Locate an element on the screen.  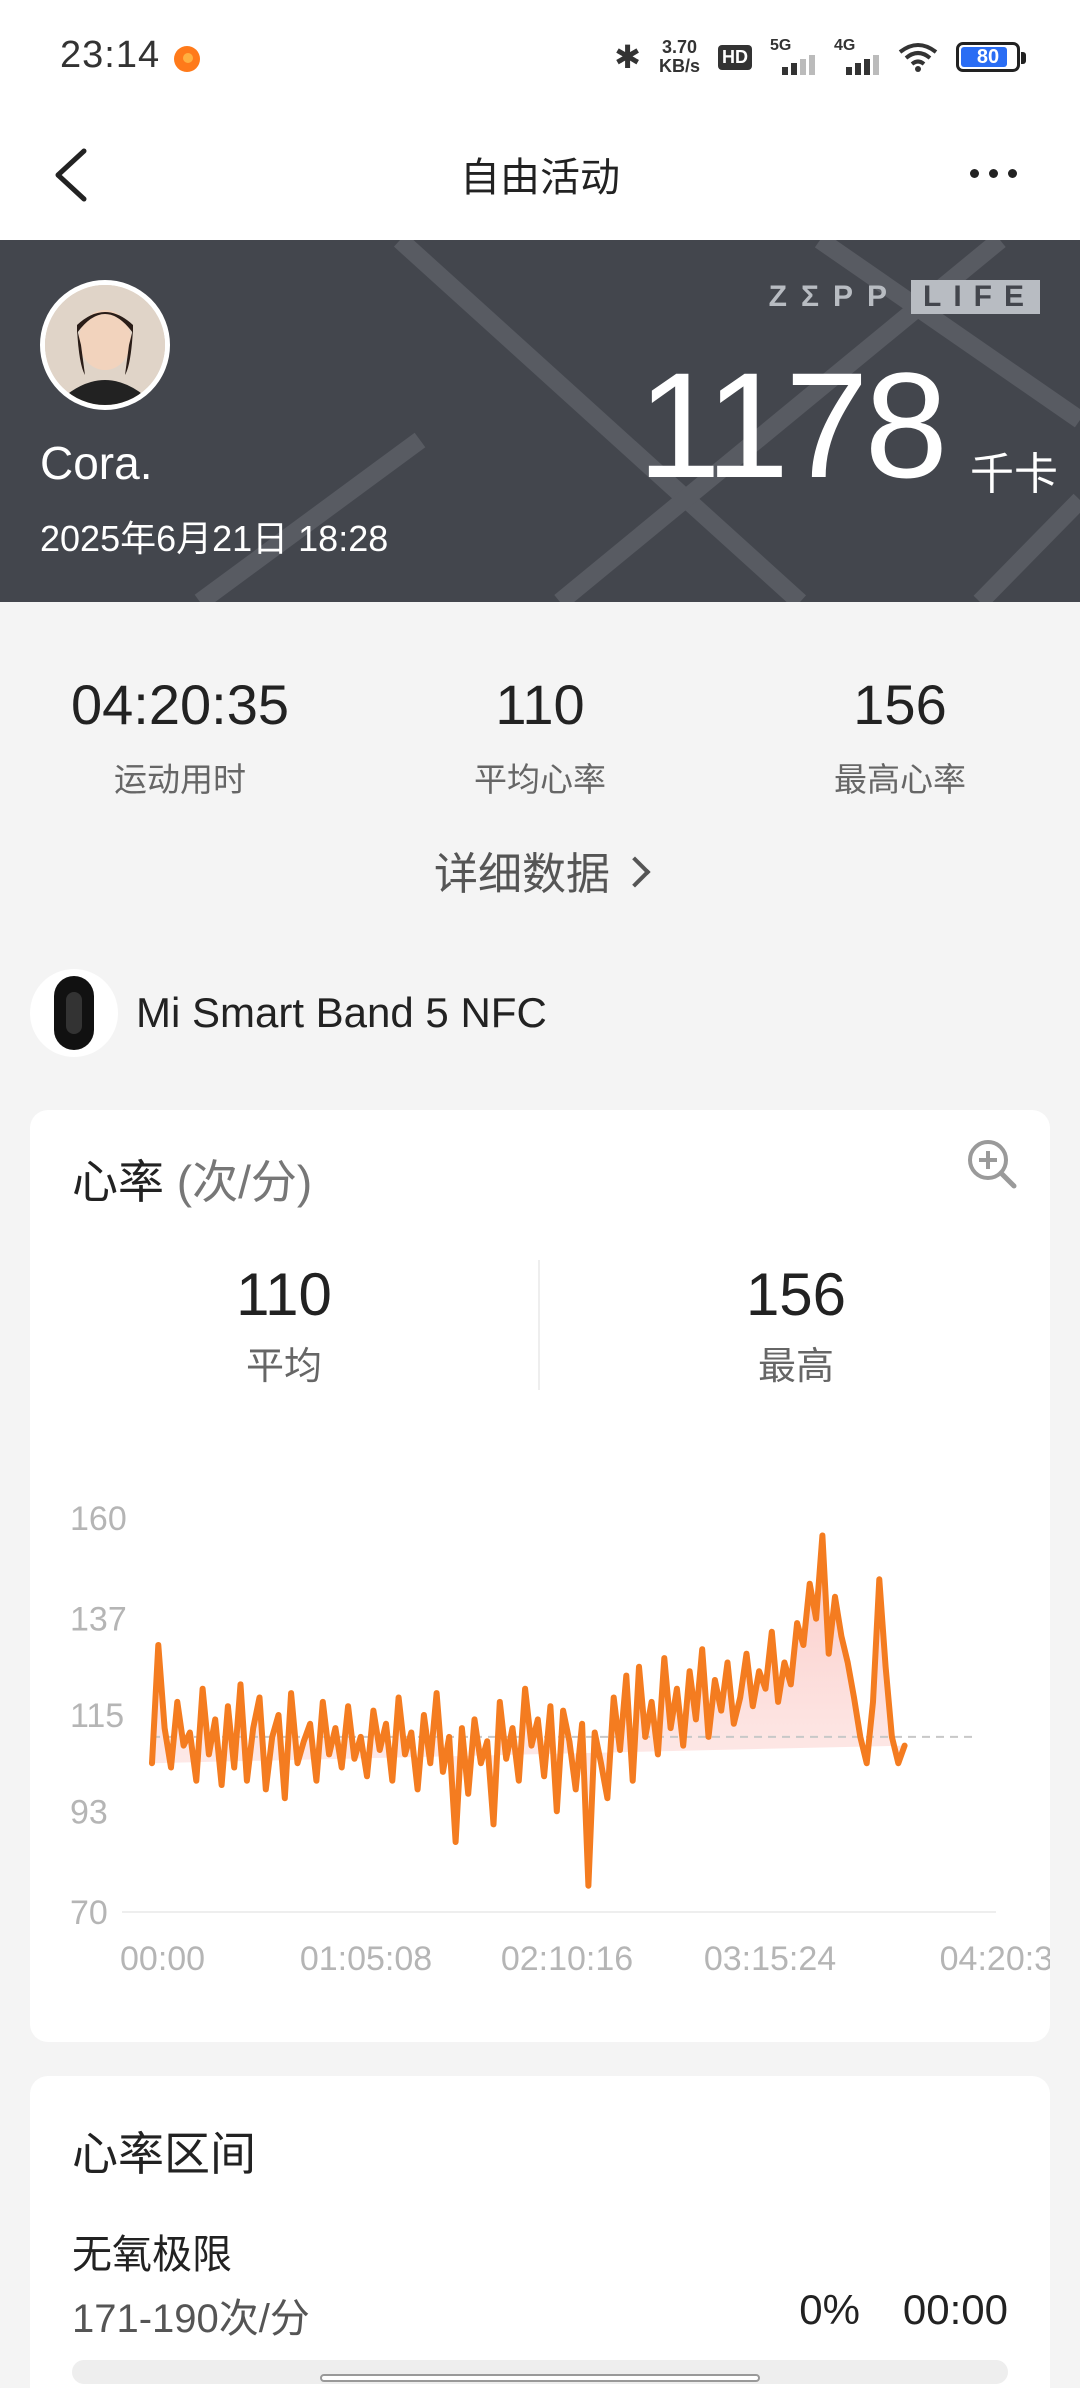
y-tick-label: 160 is located at coordinates (98, 1519).